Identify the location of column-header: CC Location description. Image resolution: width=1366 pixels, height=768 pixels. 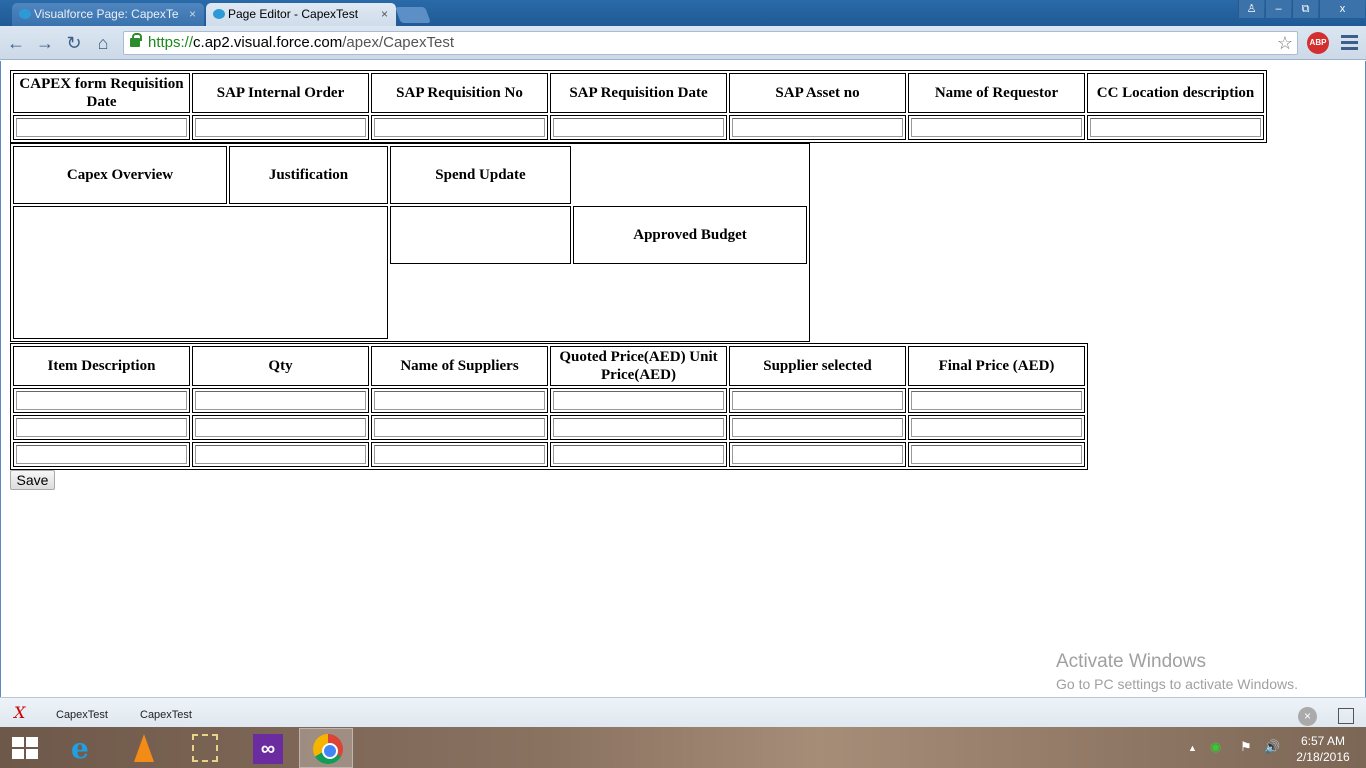
(1175, 93).